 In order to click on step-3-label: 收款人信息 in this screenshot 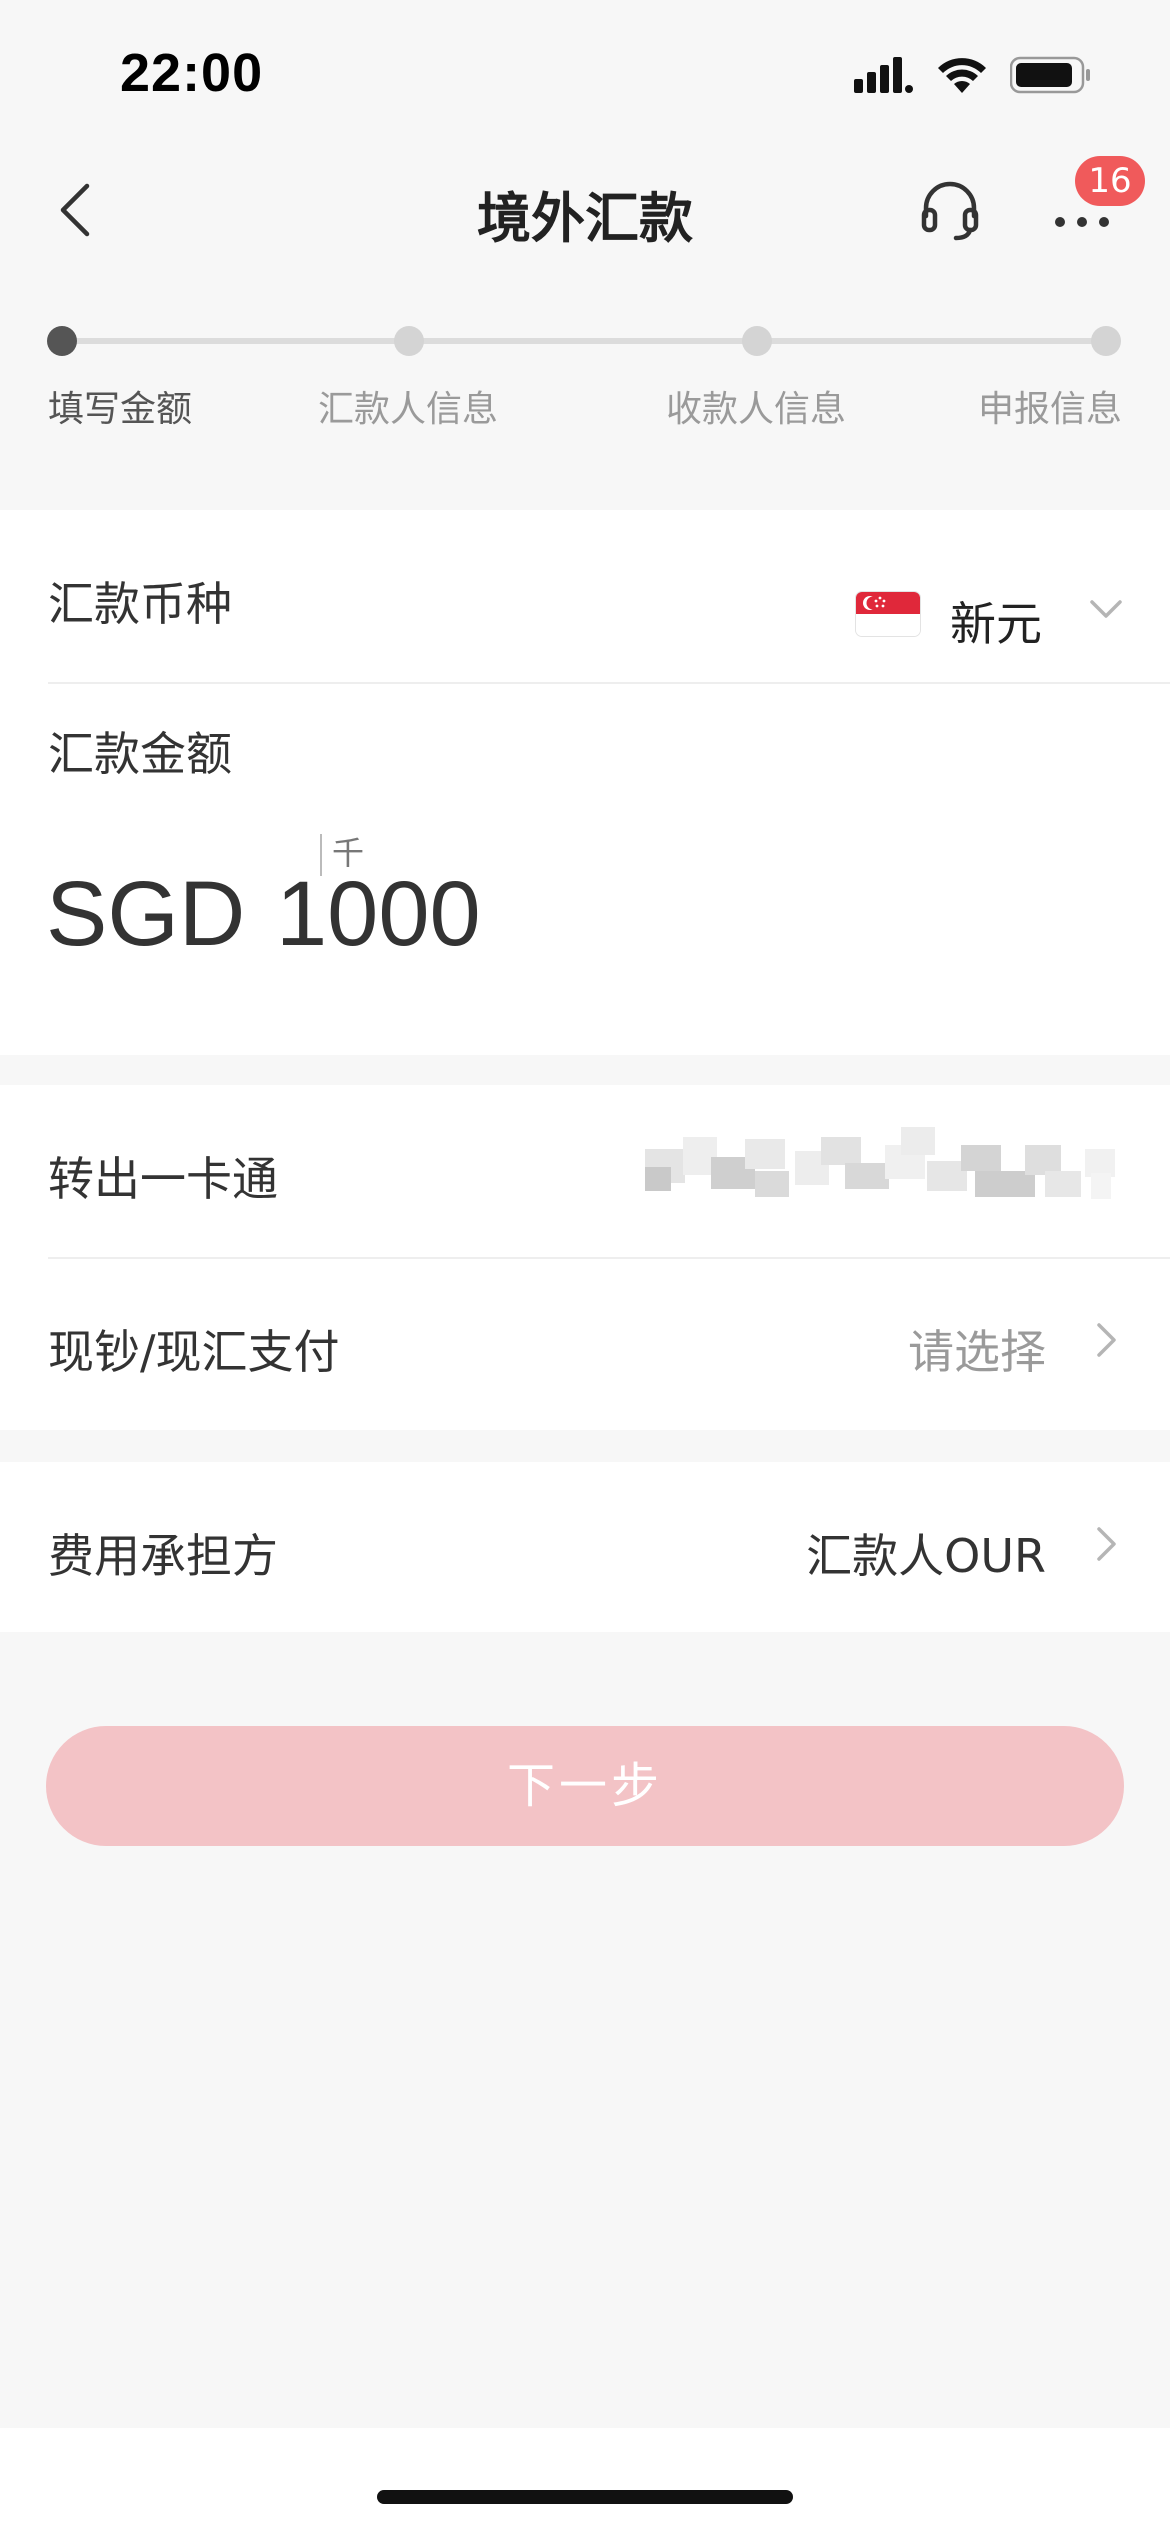, I will do `click(756, 409)`.